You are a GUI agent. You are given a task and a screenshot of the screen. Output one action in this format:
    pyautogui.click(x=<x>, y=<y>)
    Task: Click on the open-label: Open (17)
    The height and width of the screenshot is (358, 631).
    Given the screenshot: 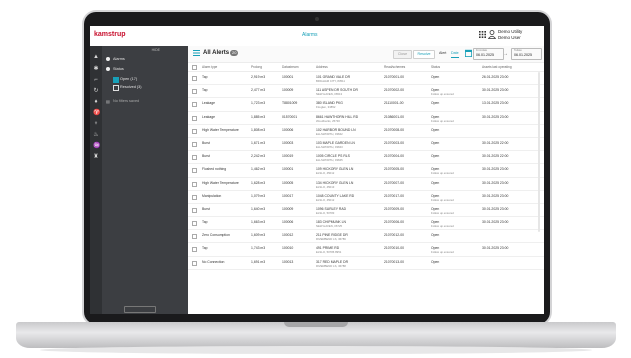 What is the action you would take?
    pyautogui.click(x=129, y=79)
    